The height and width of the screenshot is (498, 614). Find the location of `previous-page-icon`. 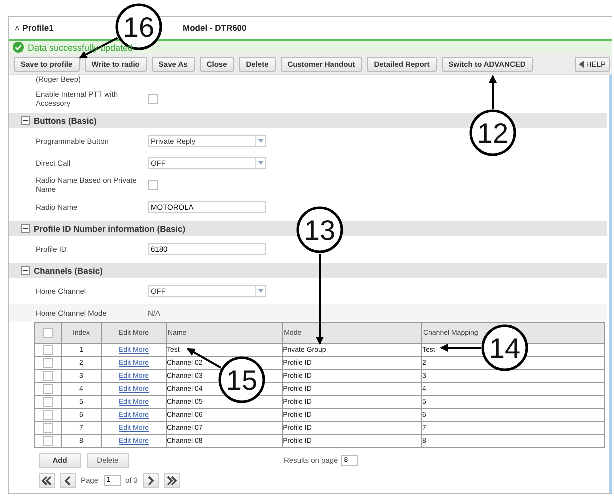

previous-page-icon is located at coordinates (68, 480).